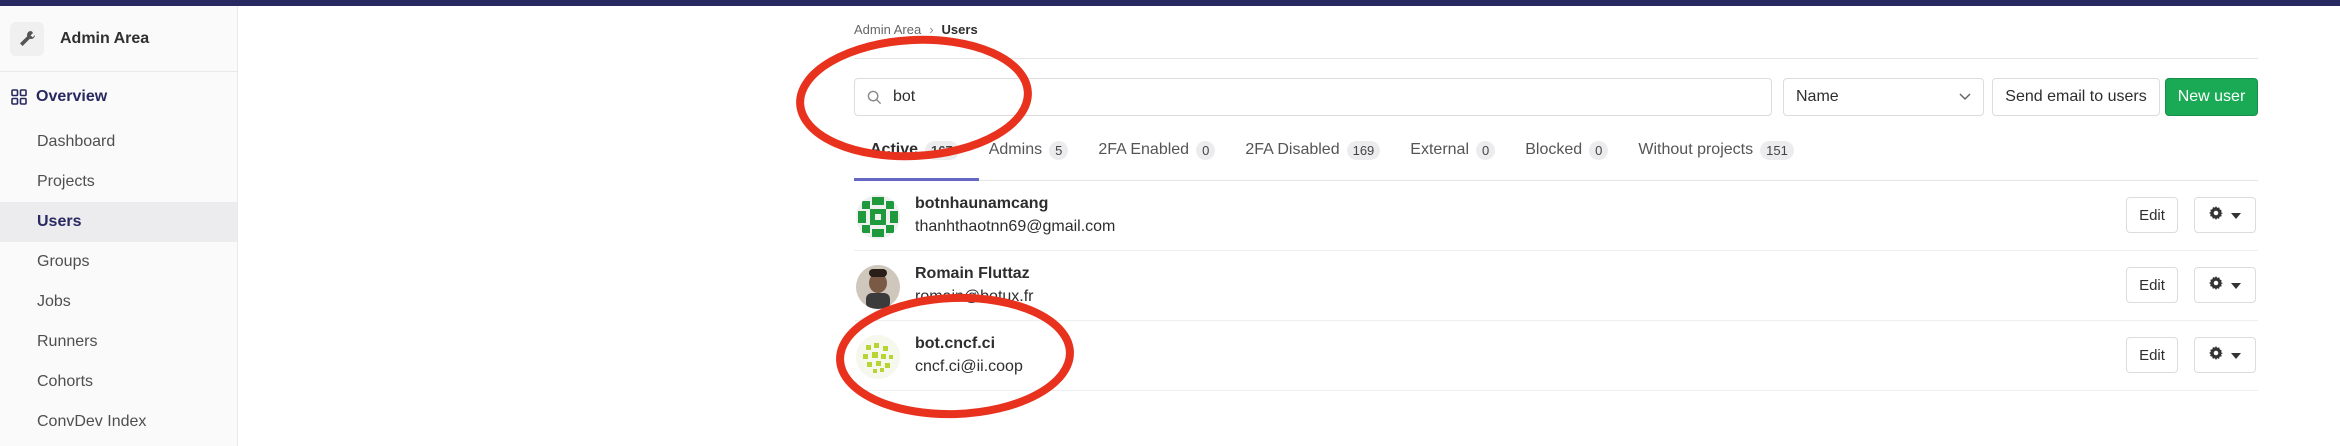  What do you see at coordinates (894, 149) in the screenshot?
I see `tab-label: Active` at bounding box center [894, 149].